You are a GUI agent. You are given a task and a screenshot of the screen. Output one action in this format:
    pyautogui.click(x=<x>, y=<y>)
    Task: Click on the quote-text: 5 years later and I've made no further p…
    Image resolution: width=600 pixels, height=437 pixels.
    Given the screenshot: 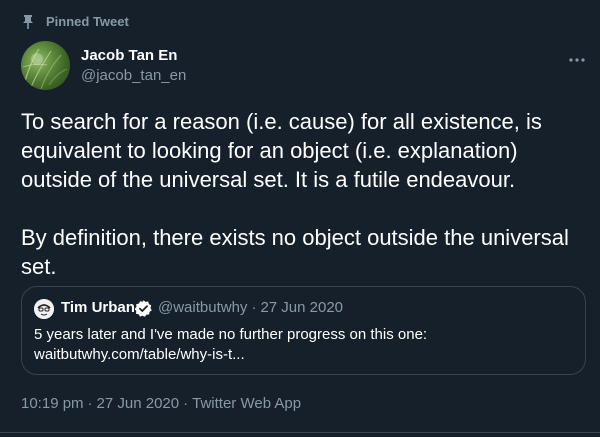 What is the action you would take?
    pyautogui.click(x=304, y=345)
    